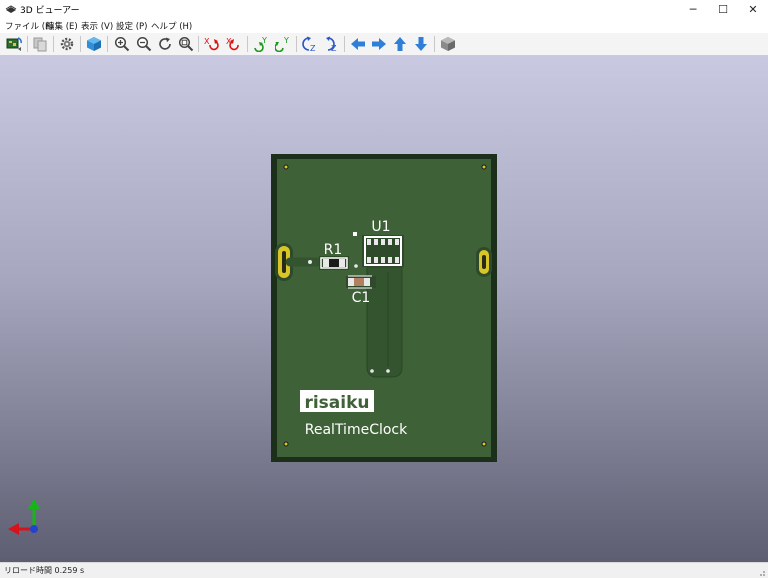 The image size is (768, 578). Describe the element at coordinates (62, 26) in the screenshot. I see `menu-edit: 編集 (E)` at that location.